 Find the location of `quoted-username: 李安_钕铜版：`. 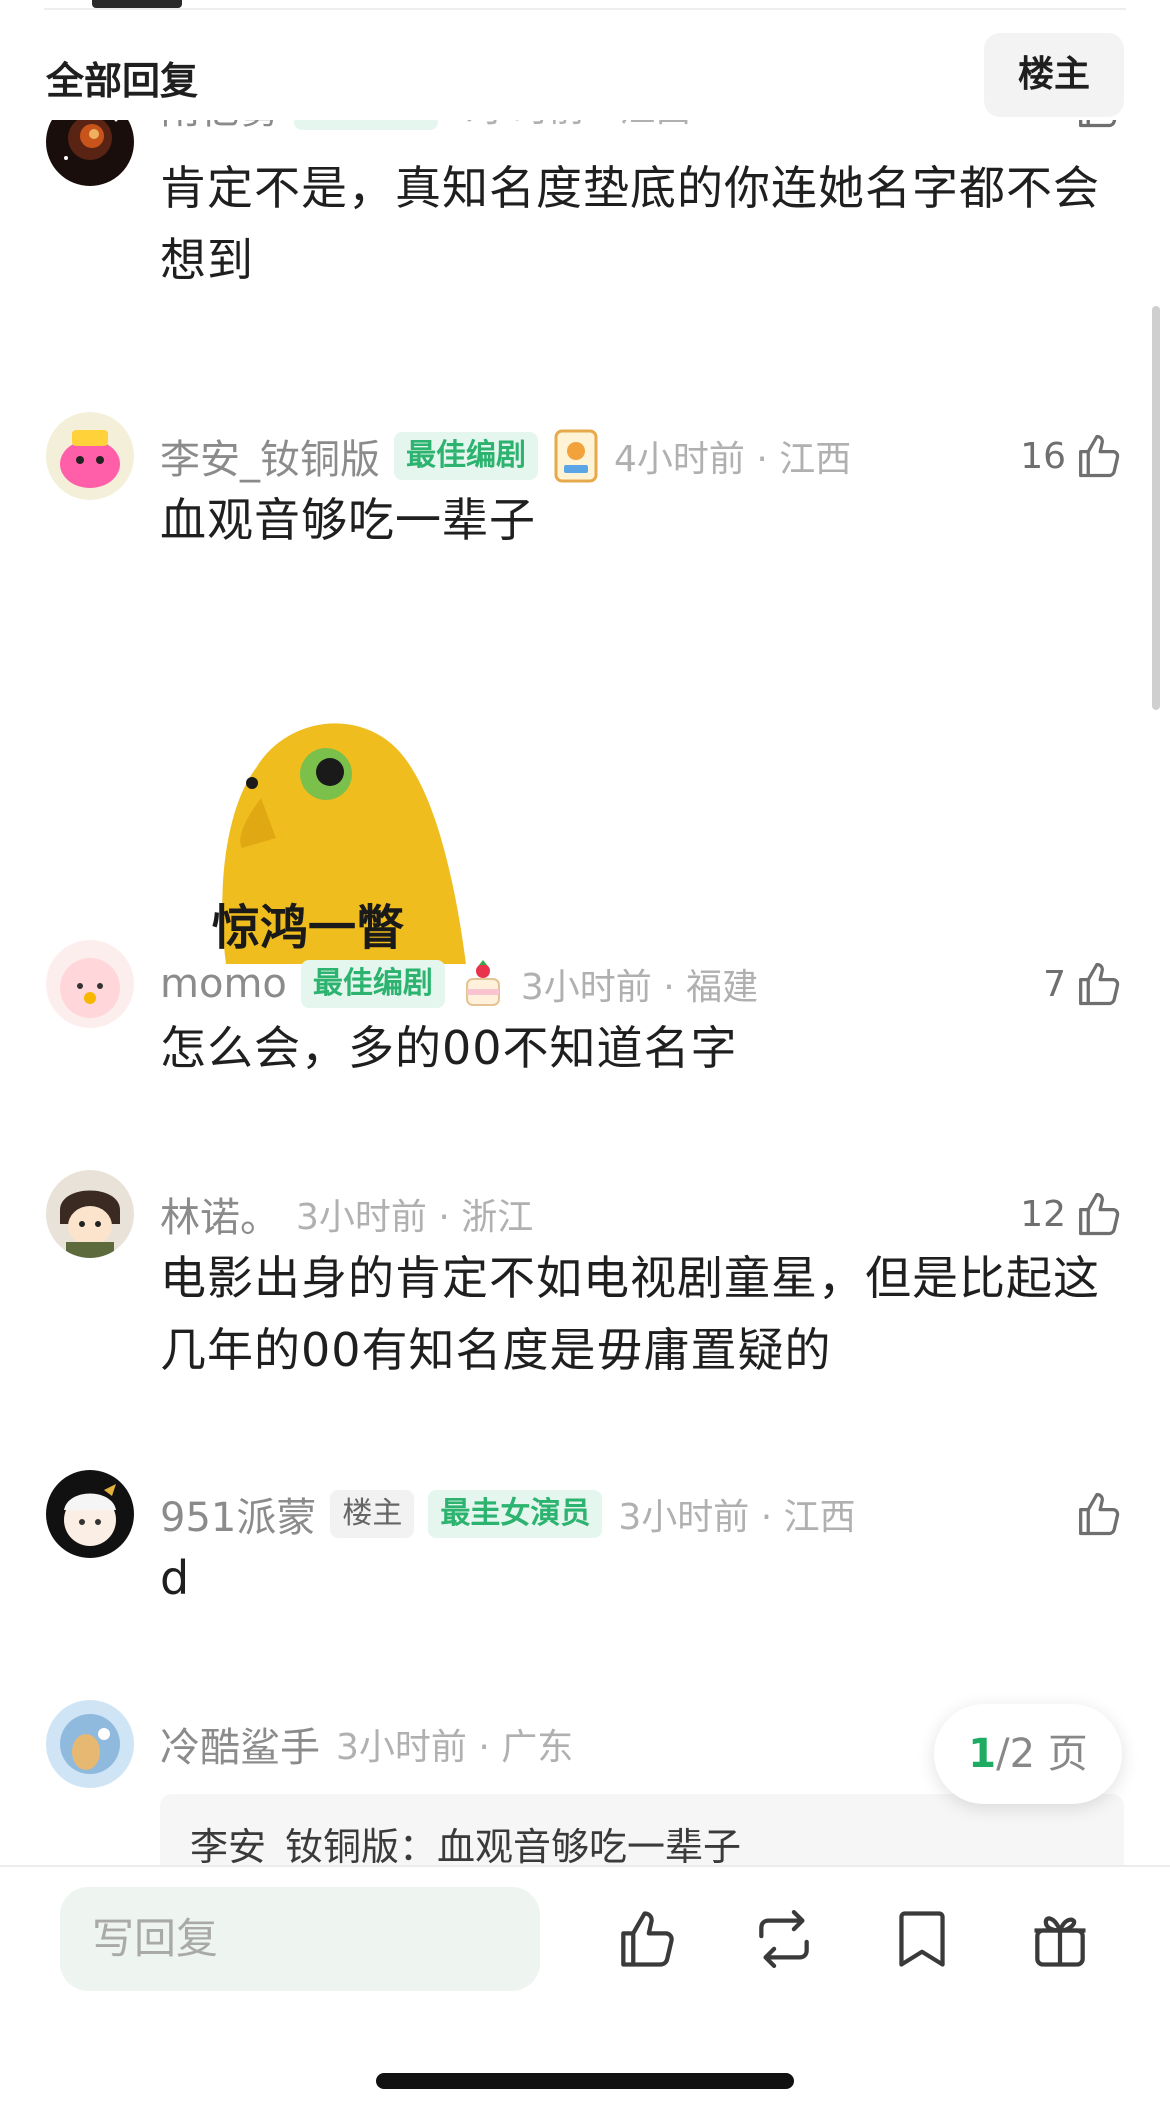

quoted-username: 李安_钕铜版： is located at coordinates (314, 1845).